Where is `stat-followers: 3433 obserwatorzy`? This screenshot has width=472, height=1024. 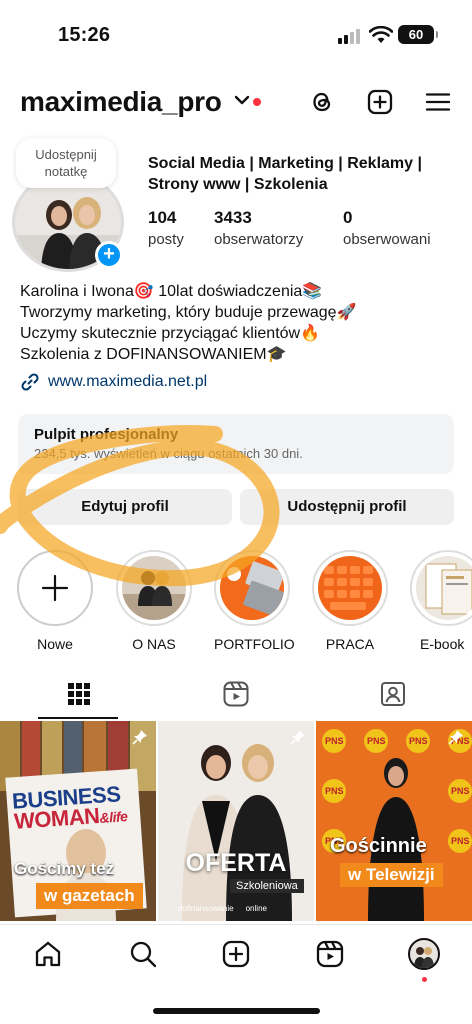
stat-followers: 3433 obserwatorzy is located at coordinates (258, 228).